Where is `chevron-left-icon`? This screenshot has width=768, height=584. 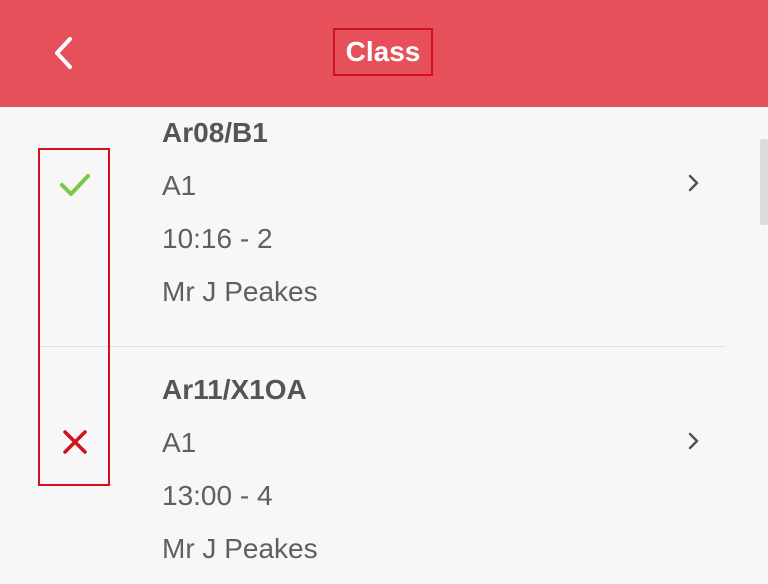
chevron-left-icon is located at coordinates (63, 53).